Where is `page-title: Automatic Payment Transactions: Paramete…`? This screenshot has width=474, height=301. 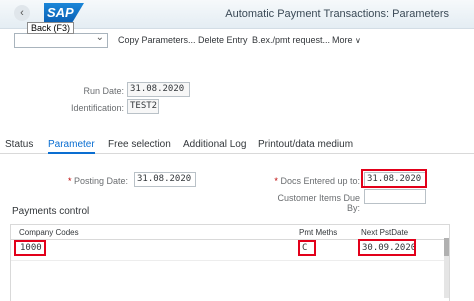
page-title: Automatic Payment Transactions: Paramete… is located at coordinates (337, 14).